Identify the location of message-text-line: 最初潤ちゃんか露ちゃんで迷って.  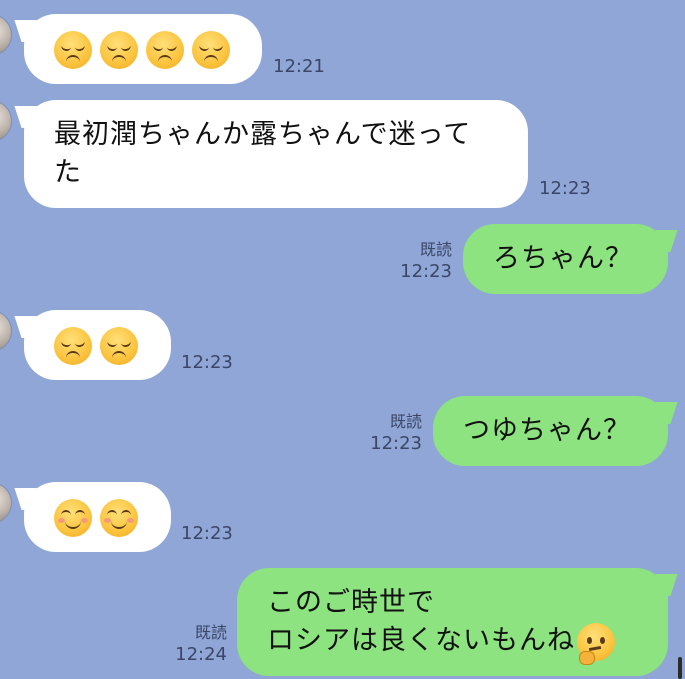
(263, 134).